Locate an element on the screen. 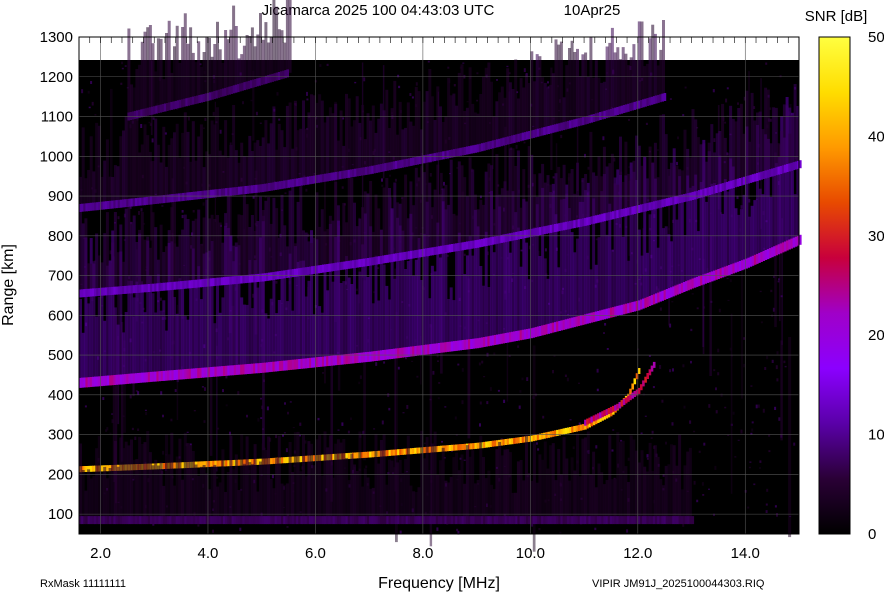  interference-streak is located at coordinates (790, 437).